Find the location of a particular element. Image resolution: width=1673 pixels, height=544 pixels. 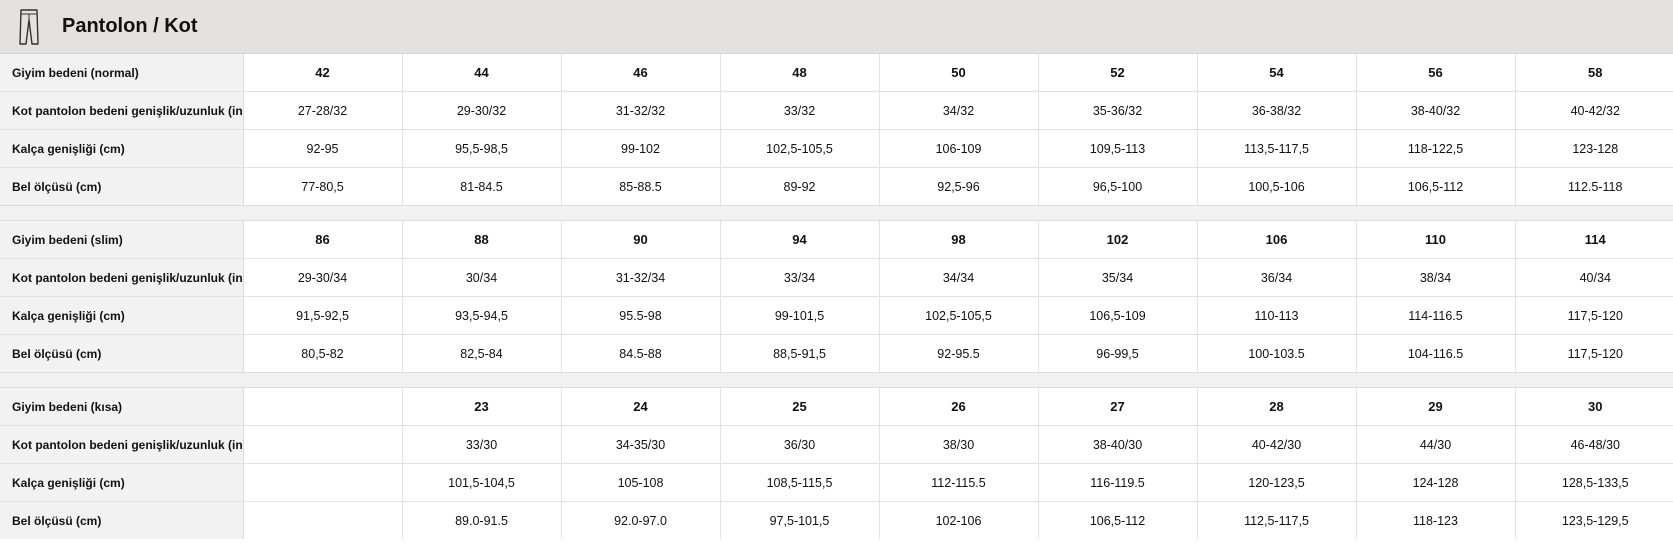

size-cell: 48 is located at coordinates (800, 73).